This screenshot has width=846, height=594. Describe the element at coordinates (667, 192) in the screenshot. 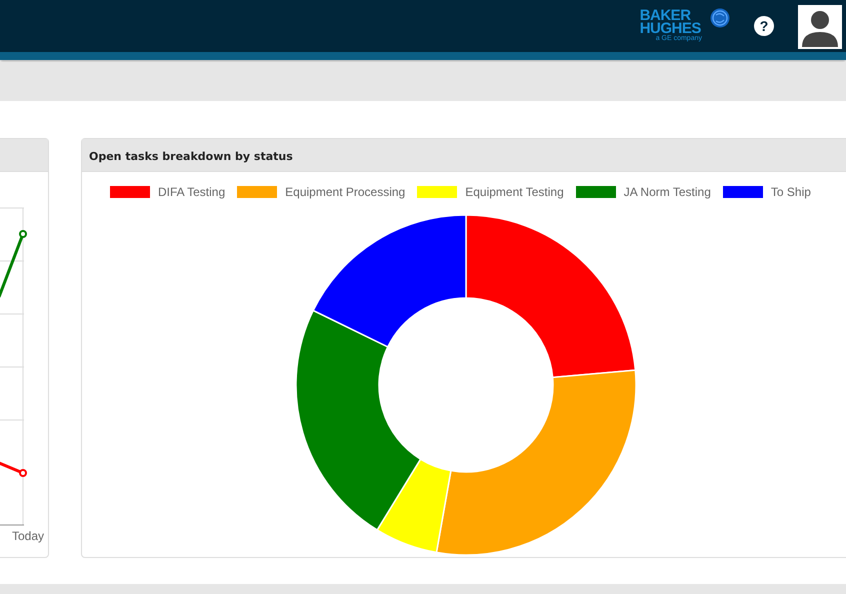

I see `legend-label: JA Norm Testing` at that location.